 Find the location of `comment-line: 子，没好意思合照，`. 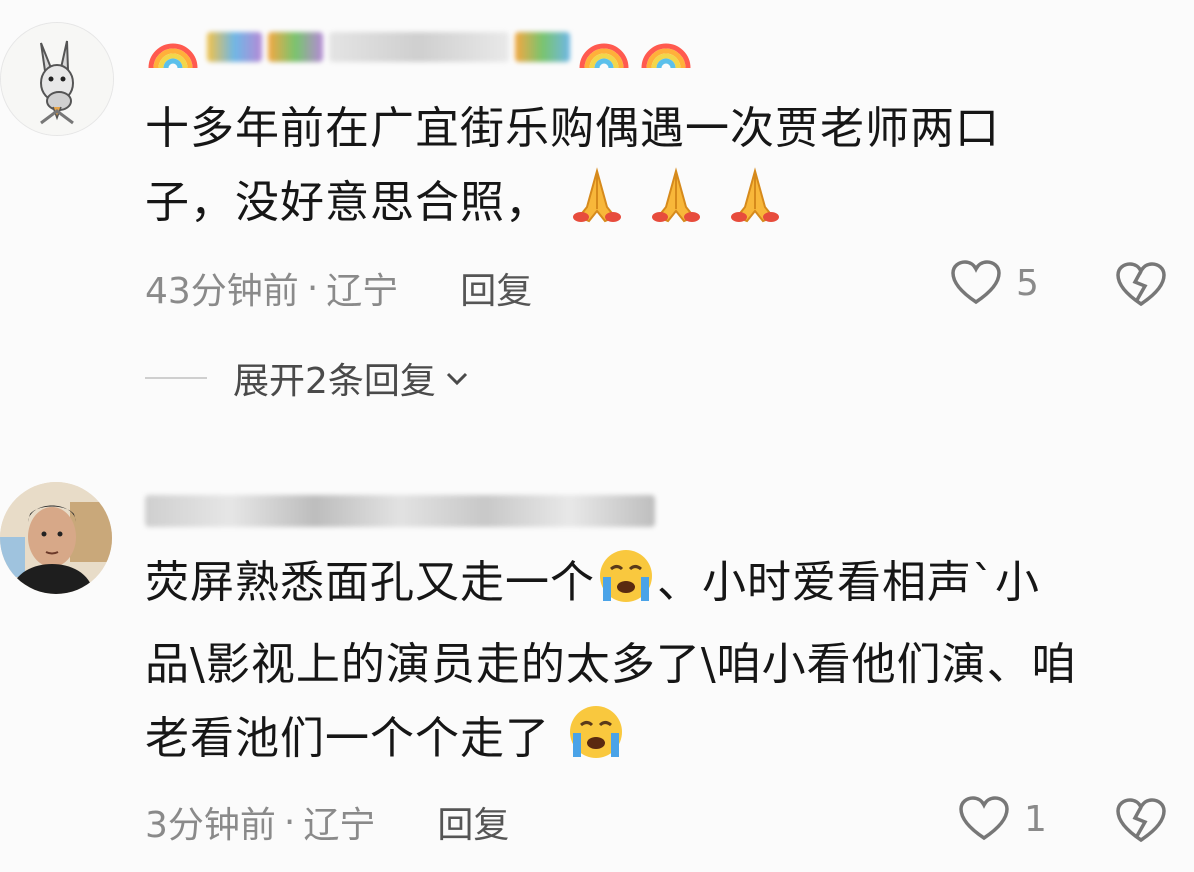

comment-line: 子，没好意思合照， is located at coordinates (655, 207).